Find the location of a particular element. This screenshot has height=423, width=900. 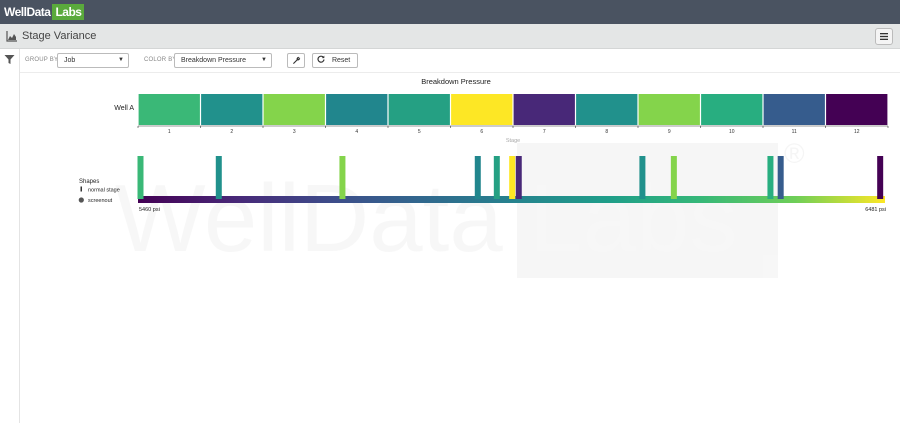

filter-icon is located at coordinates (9, 59).